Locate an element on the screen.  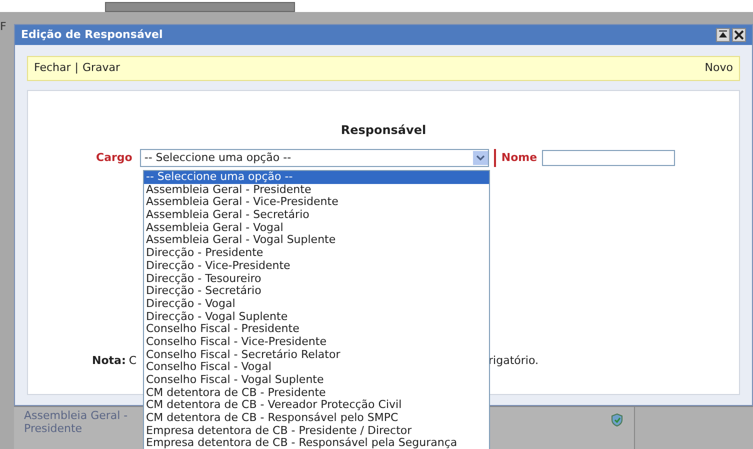
cargo-select: -- Seleccione uma opção -- is located at coordinates (315, 158).